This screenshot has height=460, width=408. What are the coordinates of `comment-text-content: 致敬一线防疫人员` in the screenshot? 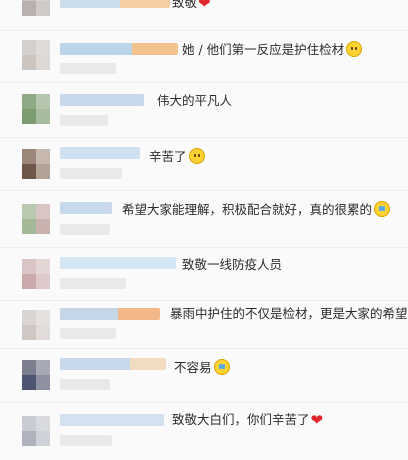 It's located at (232, 264).